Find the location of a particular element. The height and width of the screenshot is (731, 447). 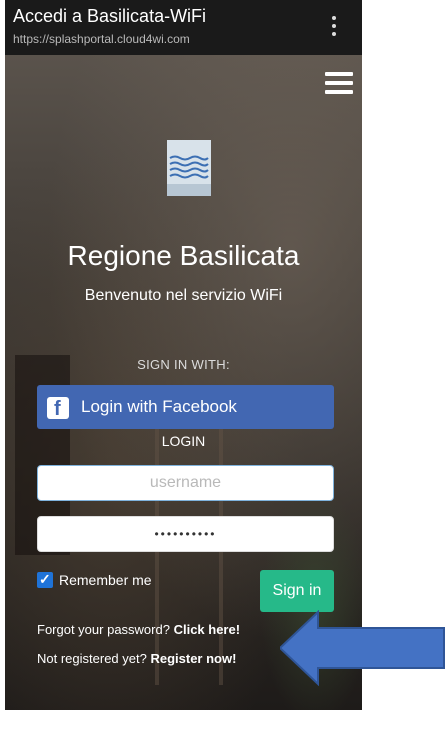

forgot-password-text: Forgot your password? is located at coordinates (103, 629).